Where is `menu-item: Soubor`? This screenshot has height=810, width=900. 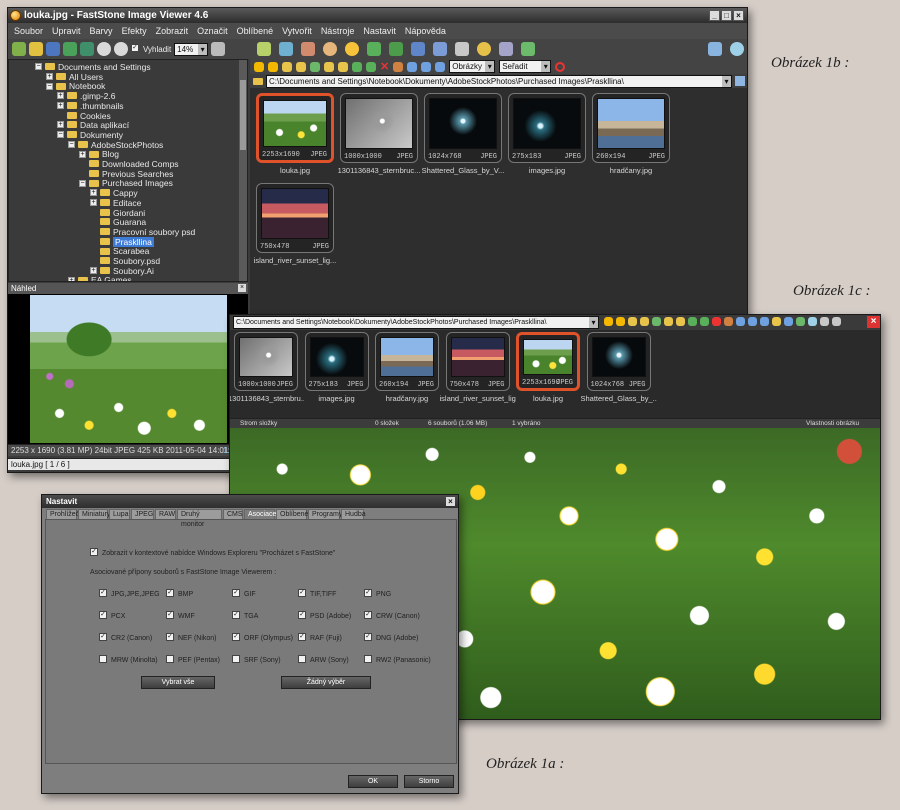 menu-item: Soubor is located at coordinates (28, 31).